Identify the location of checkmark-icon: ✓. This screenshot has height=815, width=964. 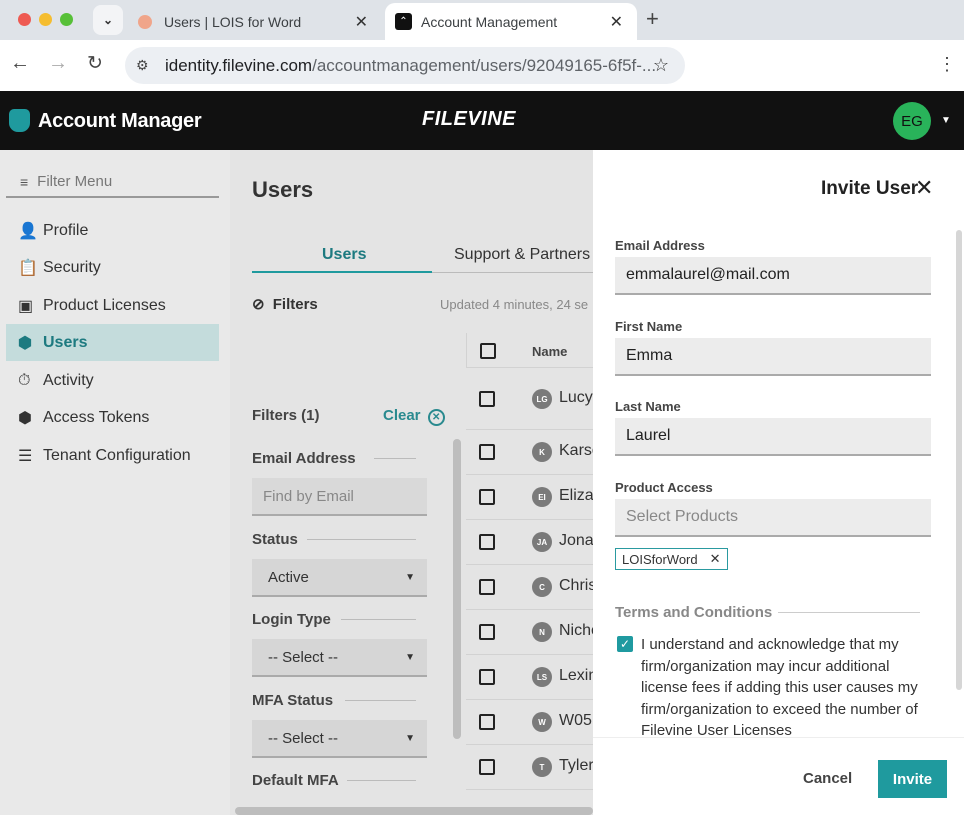
(625, 644).